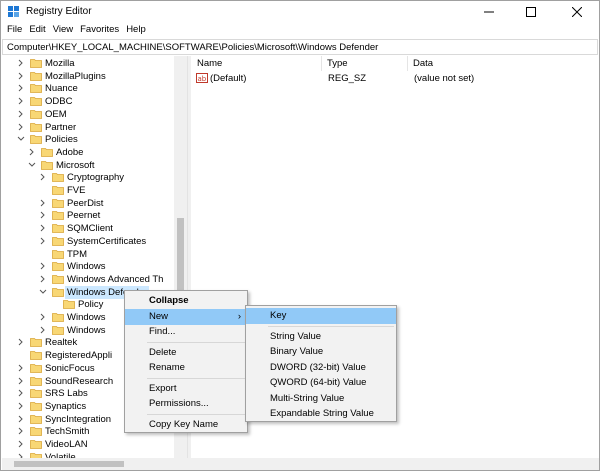  I want to click on tree-item: FVE, so click(92, 190).